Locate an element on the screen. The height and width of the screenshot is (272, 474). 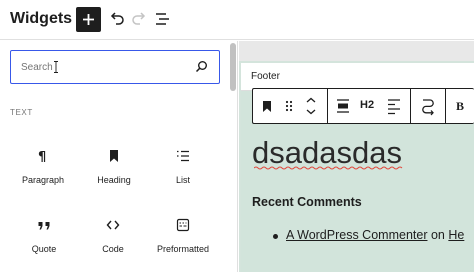
block-type-button is located at coordinates (269, 106).